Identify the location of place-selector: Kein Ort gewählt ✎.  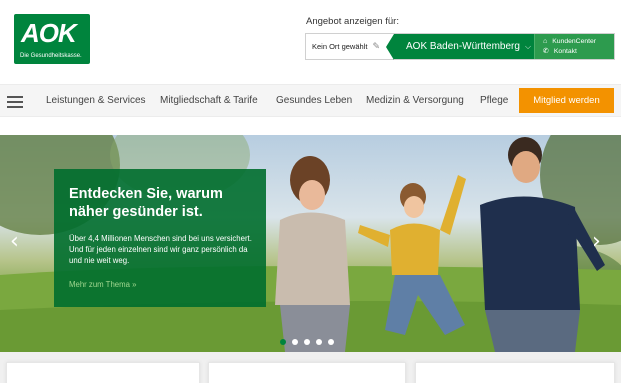
(350, 46).